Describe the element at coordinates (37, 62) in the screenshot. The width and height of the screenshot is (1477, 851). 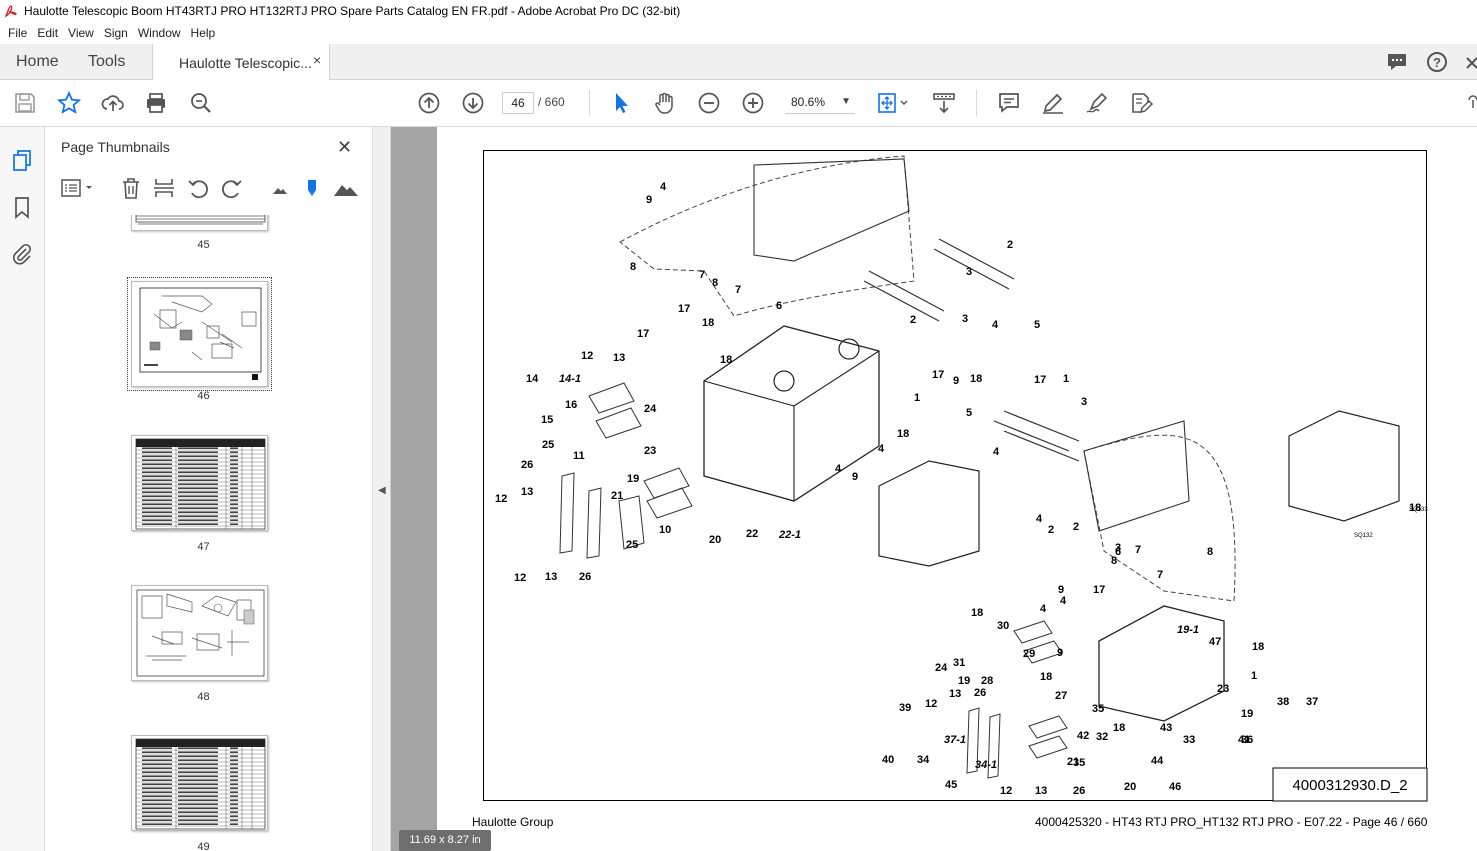
I see `tab-home: Home` at that location.